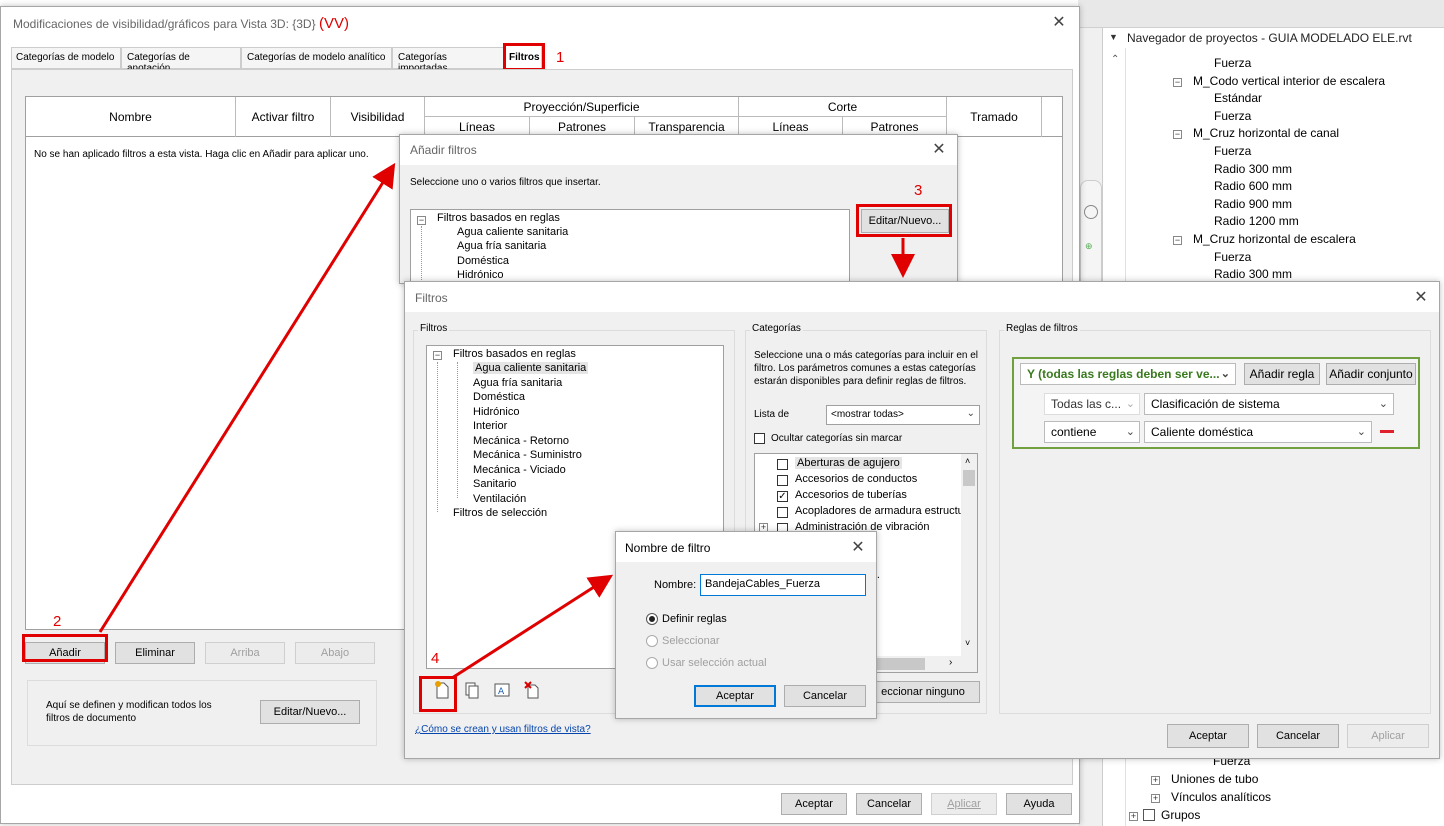 This screenshot has width=1444, height=826. Describe the element at coordinates (514, 354) in the screenshot. I see `tree-root: Filtros basados en reglas` at that location.